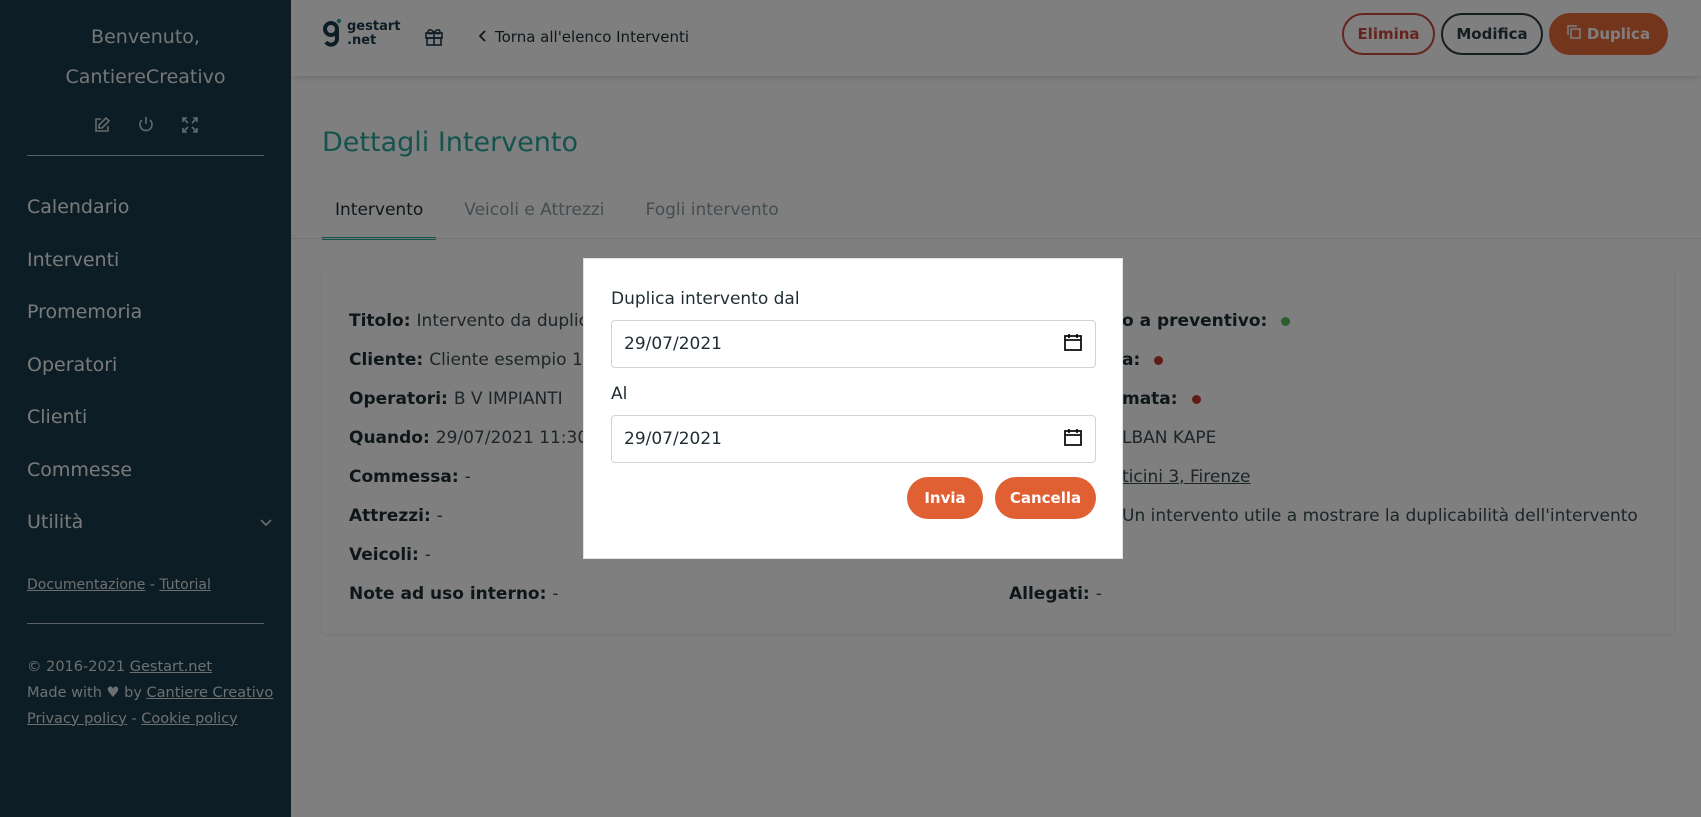  I want to click on from-date-input: 29/07/2021, so click(853, 344).